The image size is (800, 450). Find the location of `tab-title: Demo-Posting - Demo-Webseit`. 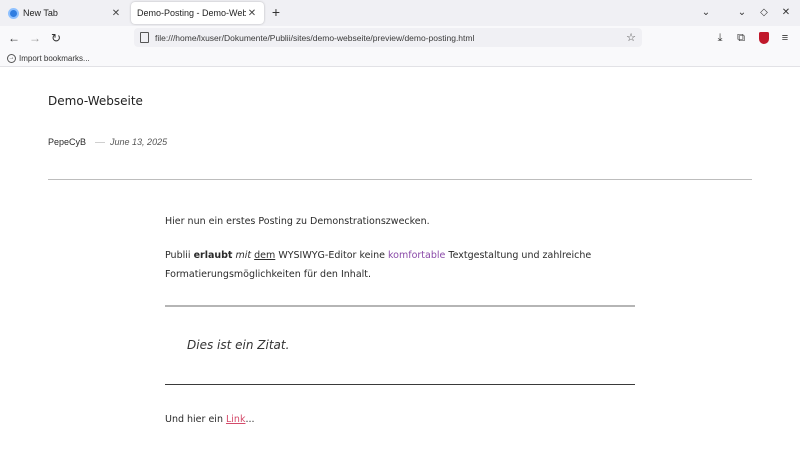

tab-title: Demo-Posting - Demo-Webseit is located at coordinates (191, 13).